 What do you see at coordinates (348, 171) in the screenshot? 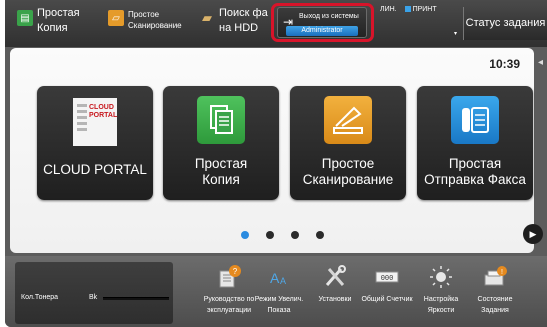
I see `tile-label: Простое Сканирование` at bounding box center [348, 171].